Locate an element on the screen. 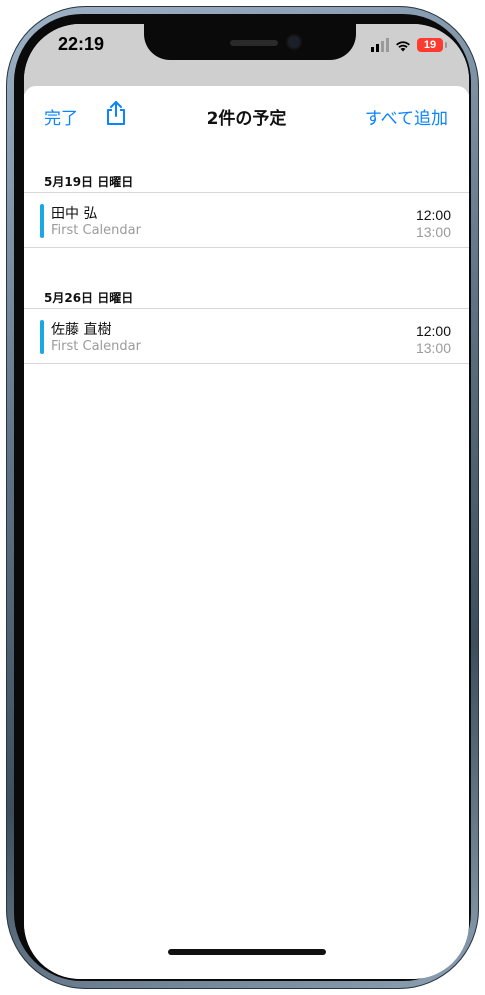 This screenshot has width=485, height=995. event-row: 田中 弘 First Calendar 12:00 13:00 is located at coordinates (246, 220).